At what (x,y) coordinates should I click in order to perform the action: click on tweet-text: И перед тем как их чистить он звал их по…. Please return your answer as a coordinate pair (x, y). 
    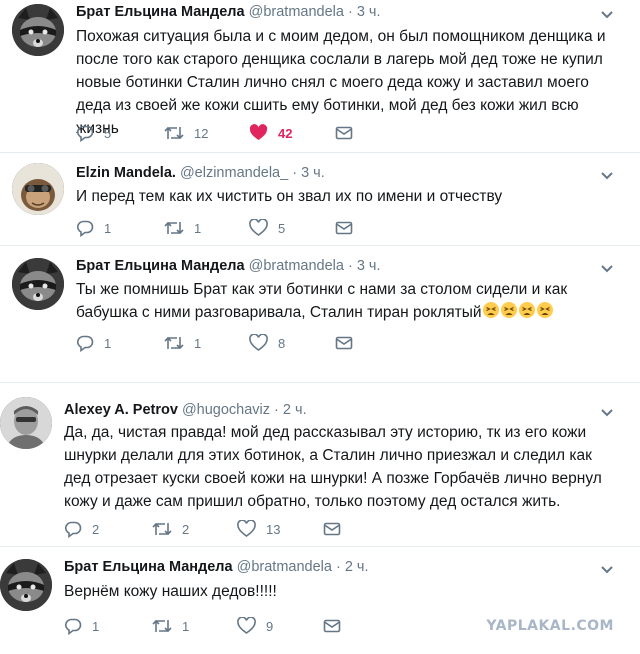
    Looking at the image, I should click on (289, 196).